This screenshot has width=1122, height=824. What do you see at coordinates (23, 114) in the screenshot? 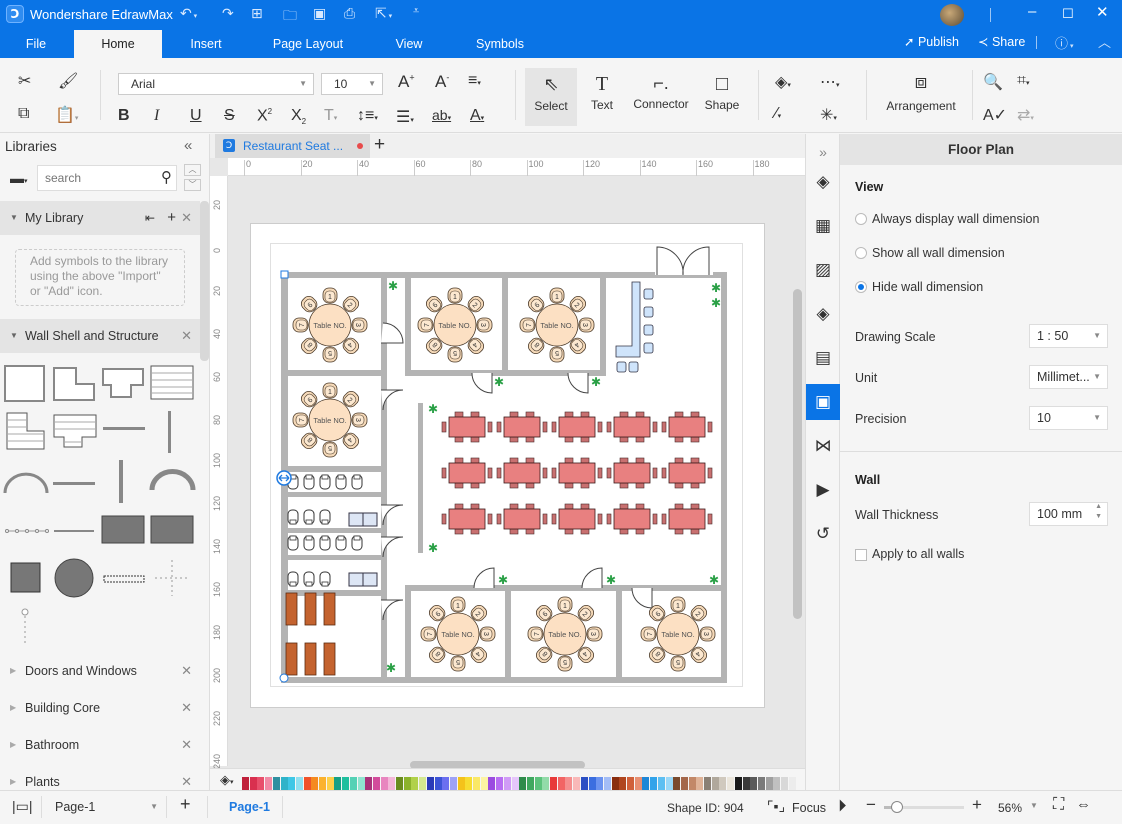
I see `copy-icon: ⧉` at bounding box center [23, 114].